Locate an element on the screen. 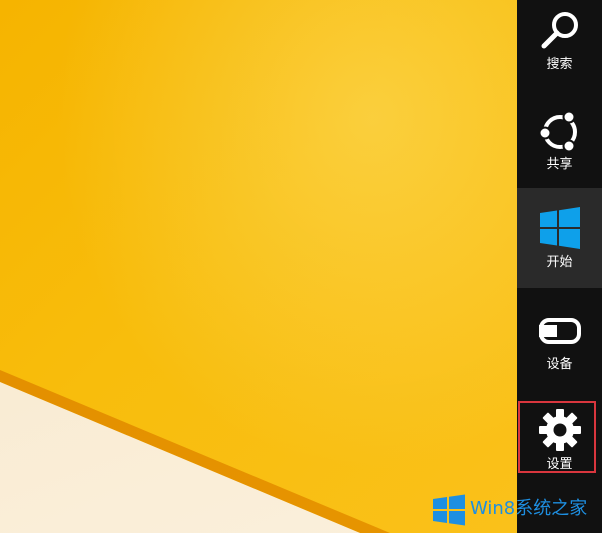  charm-devices: 设备 is located at coordinates (559, 350).